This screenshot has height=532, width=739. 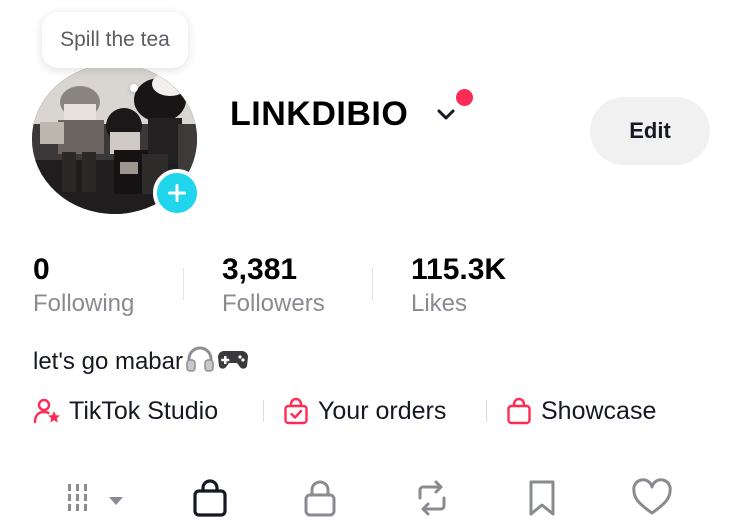 I want to click on tiktok-studio-link: TikTok Studio, so click(x=125, y=411).